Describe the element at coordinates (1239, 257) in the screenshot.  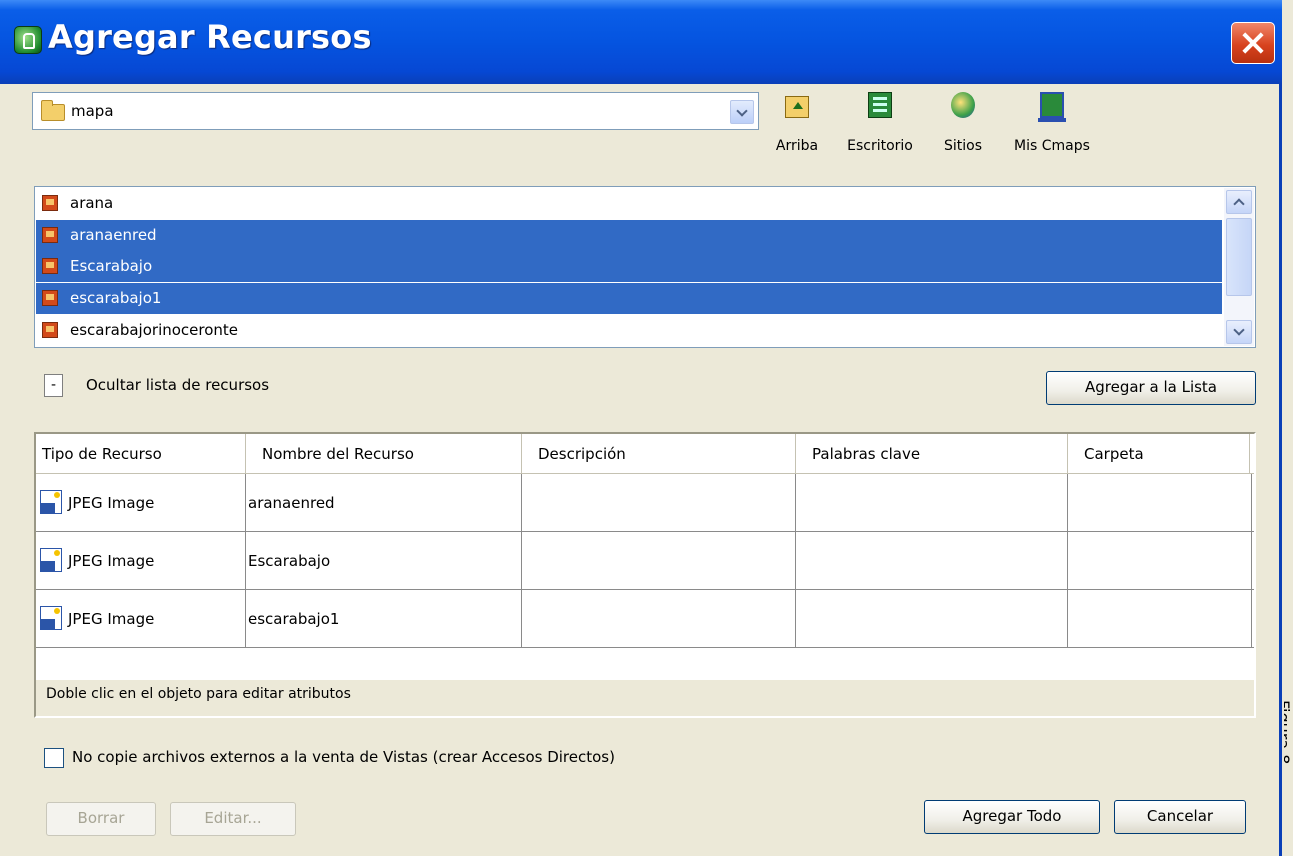
I see `scroll-thumb` at that location.